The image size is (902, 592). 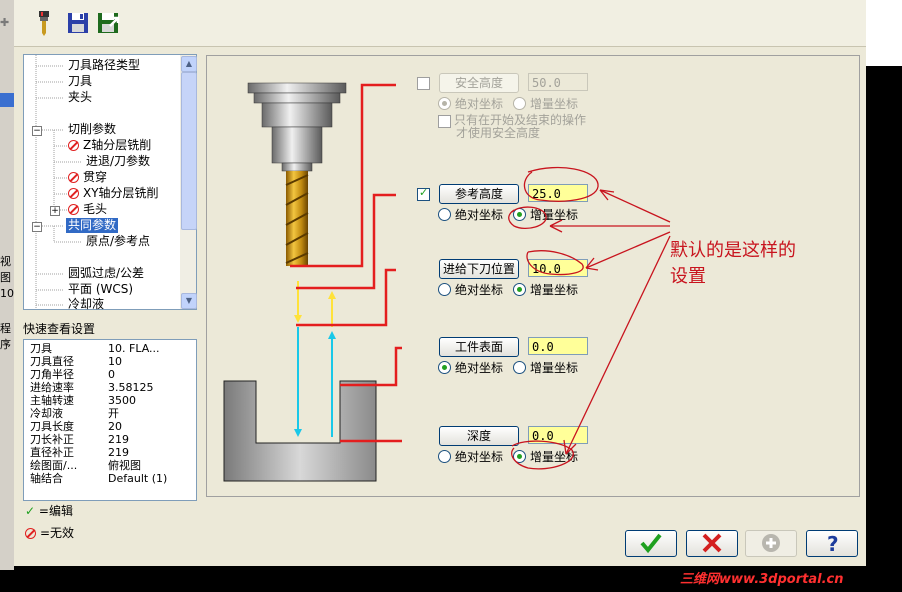 What do you see at coordinates (55, 211) in the screenshot?
I see `expand-icon: +` at bounding box center [55, 211].